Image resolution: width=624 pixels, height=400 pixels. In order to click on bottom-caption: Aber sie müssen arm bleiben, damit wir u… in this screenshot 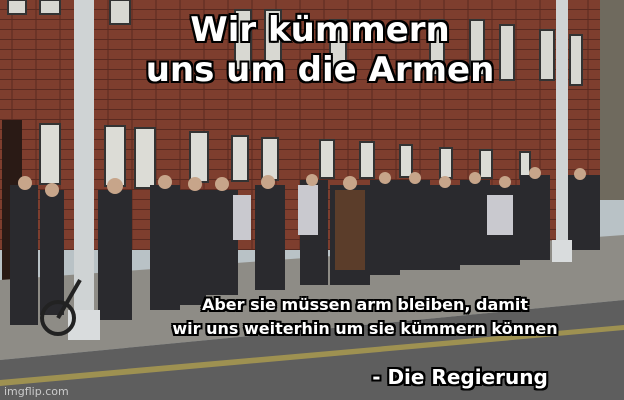, I will do `click(365, 317)`.